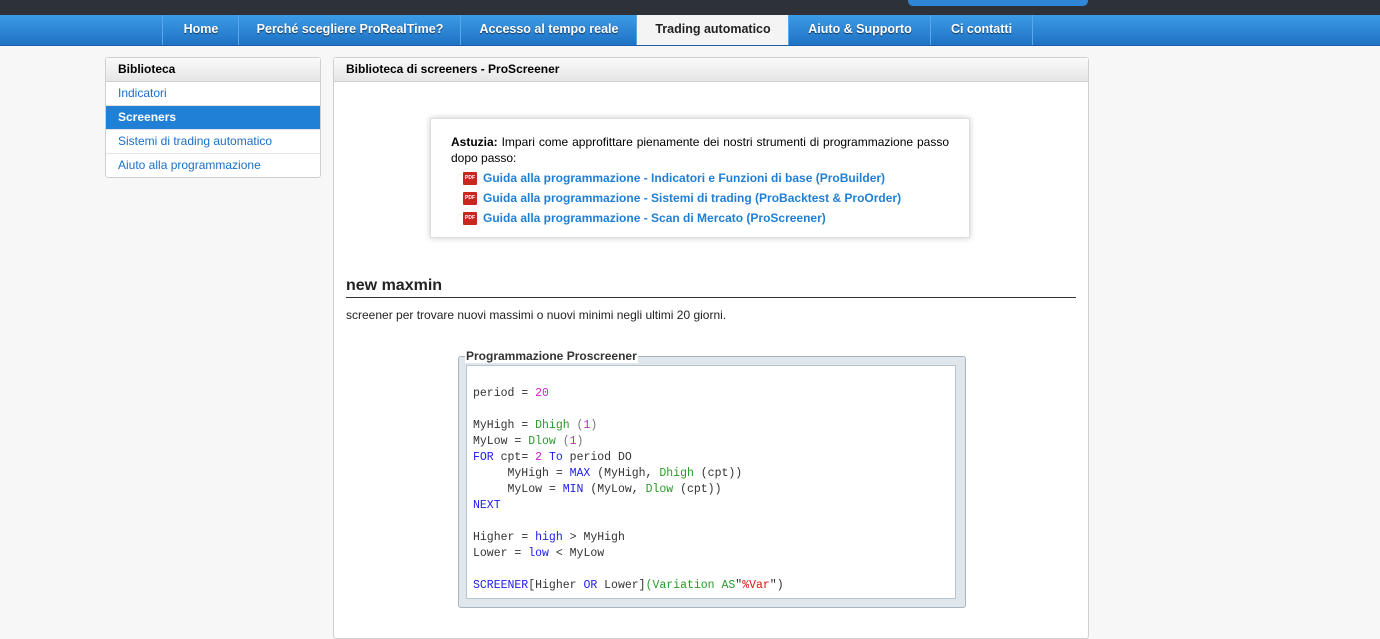 This screenshot has width=1380, height=639. I want to click on code-line: MyLow = Dlow (1), so click(714, 442).